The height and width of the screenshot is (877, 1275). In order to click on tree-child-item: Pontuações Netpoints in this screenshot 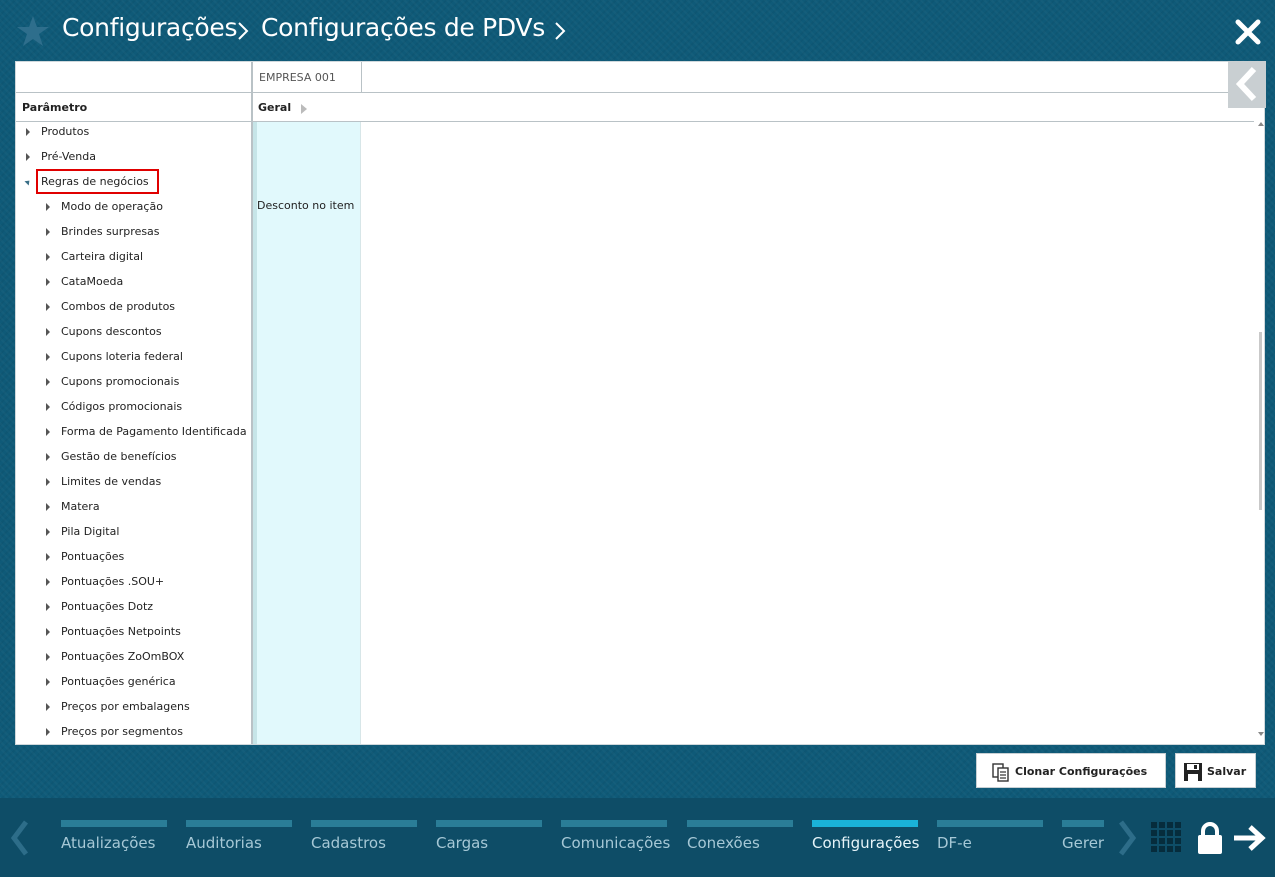, I will do `click(146, 631)`.